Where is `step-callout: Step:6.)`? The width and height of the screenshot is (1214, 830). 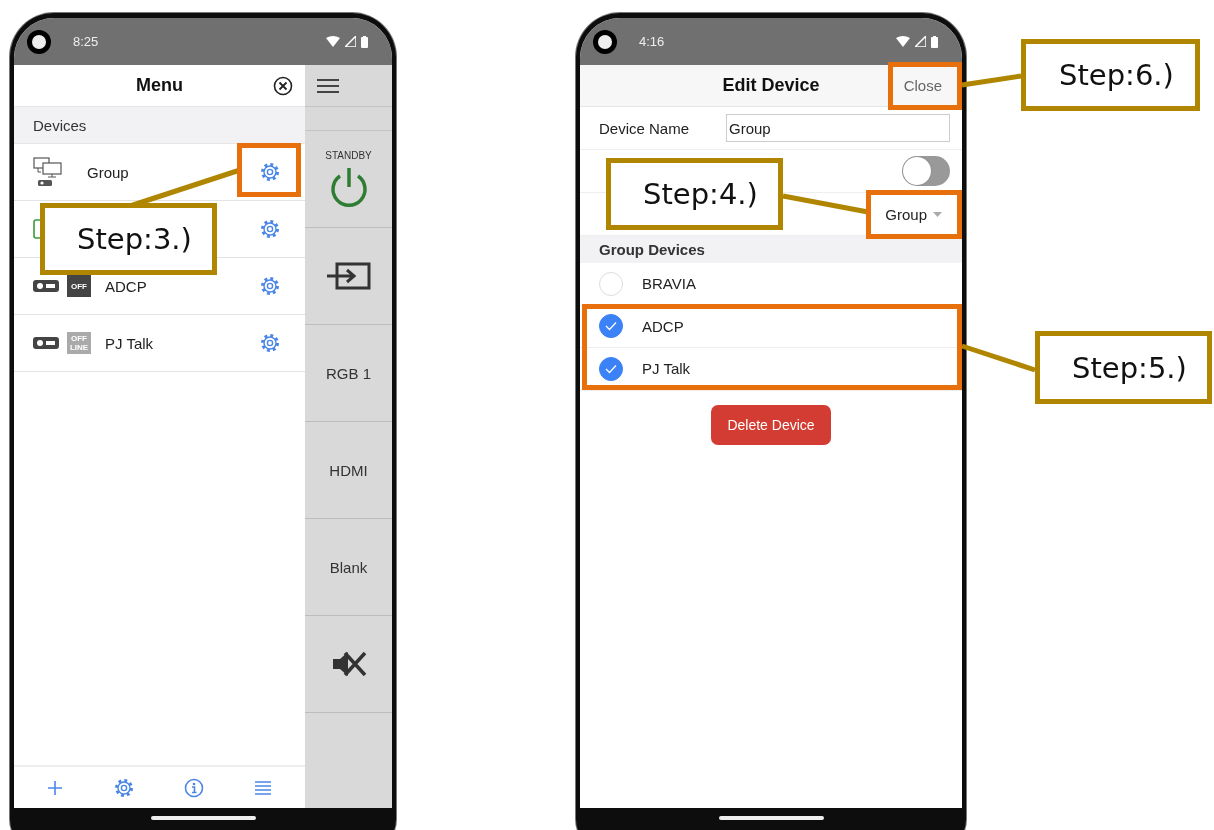
step-callout: Step:6.) is located at coordinates (1110, 75).